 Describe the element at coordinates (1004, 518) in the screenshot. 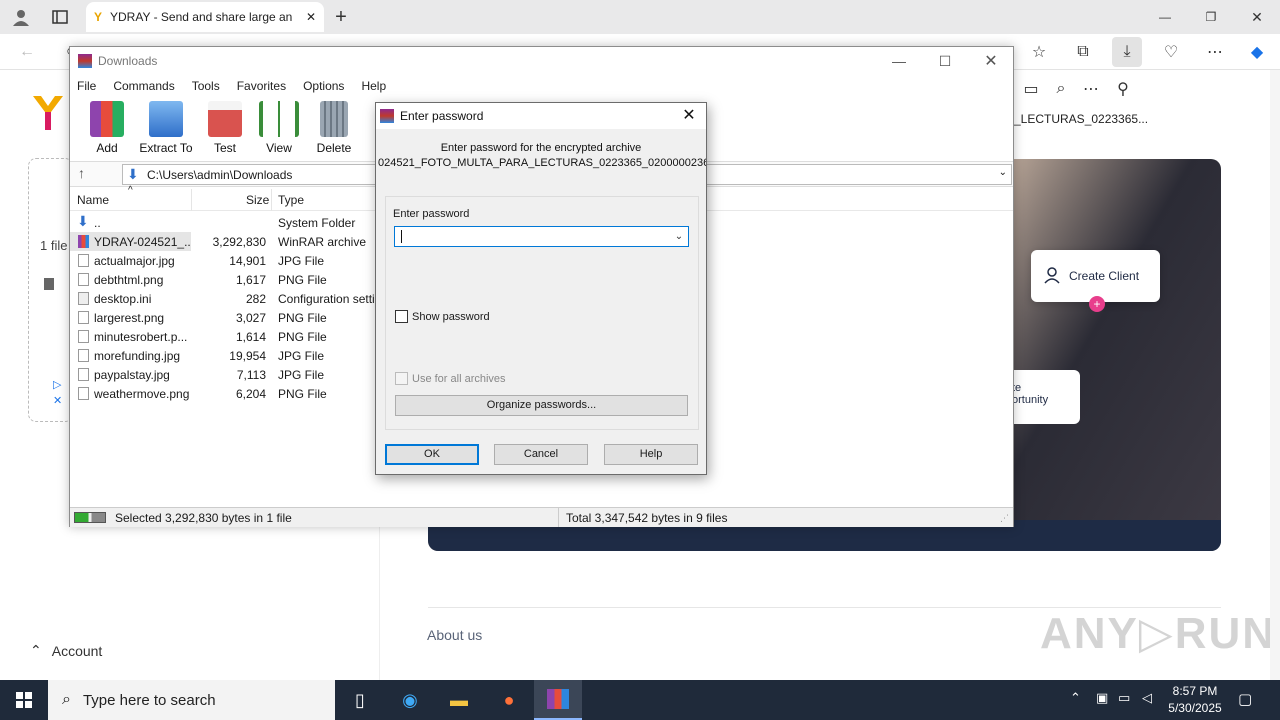

I see `resize-grip-icon: ⋰` at that location.